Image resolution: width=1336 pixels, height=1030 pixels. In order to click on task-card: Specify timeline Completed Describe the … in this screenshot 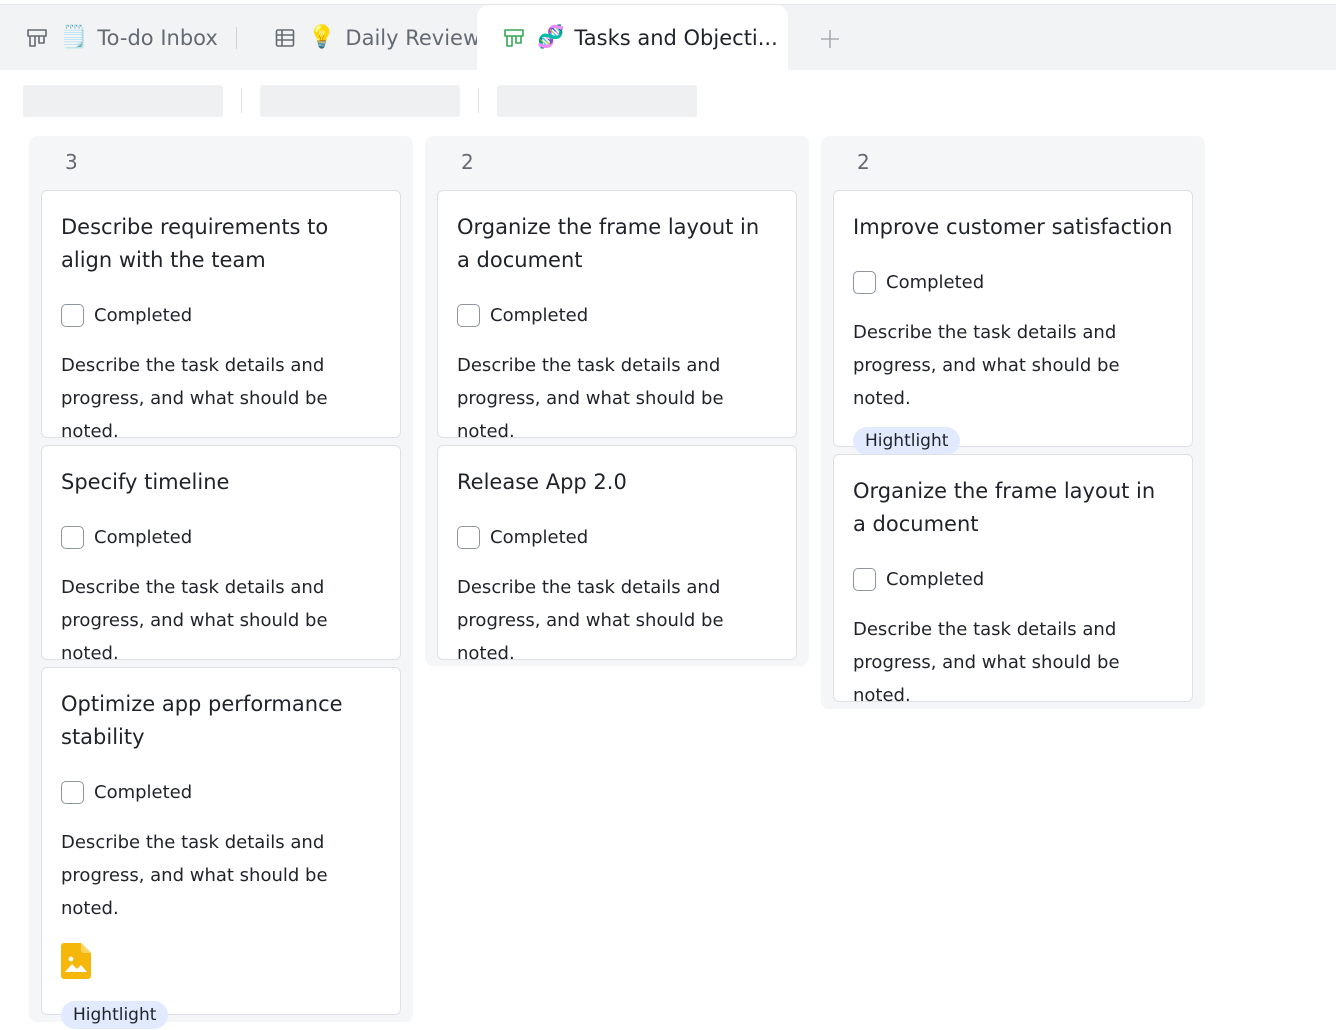, I will do `click(221, 554)`.